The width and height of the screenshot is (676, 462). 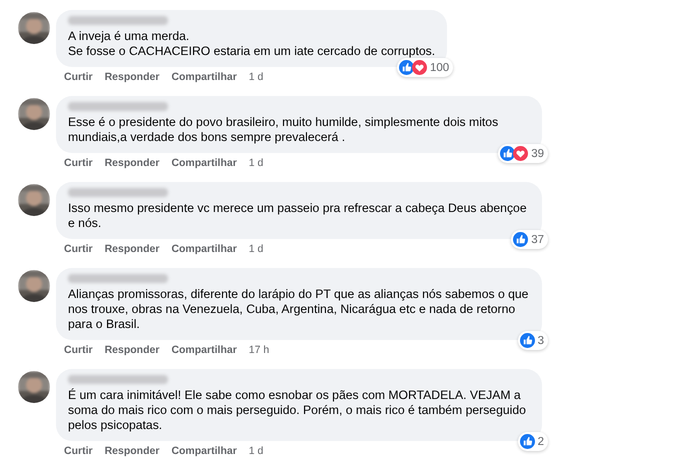 What do you see at coordinates (440, 68) in the screenshot?
I see `reaction-number: 100` at bounding box center [440, 68].